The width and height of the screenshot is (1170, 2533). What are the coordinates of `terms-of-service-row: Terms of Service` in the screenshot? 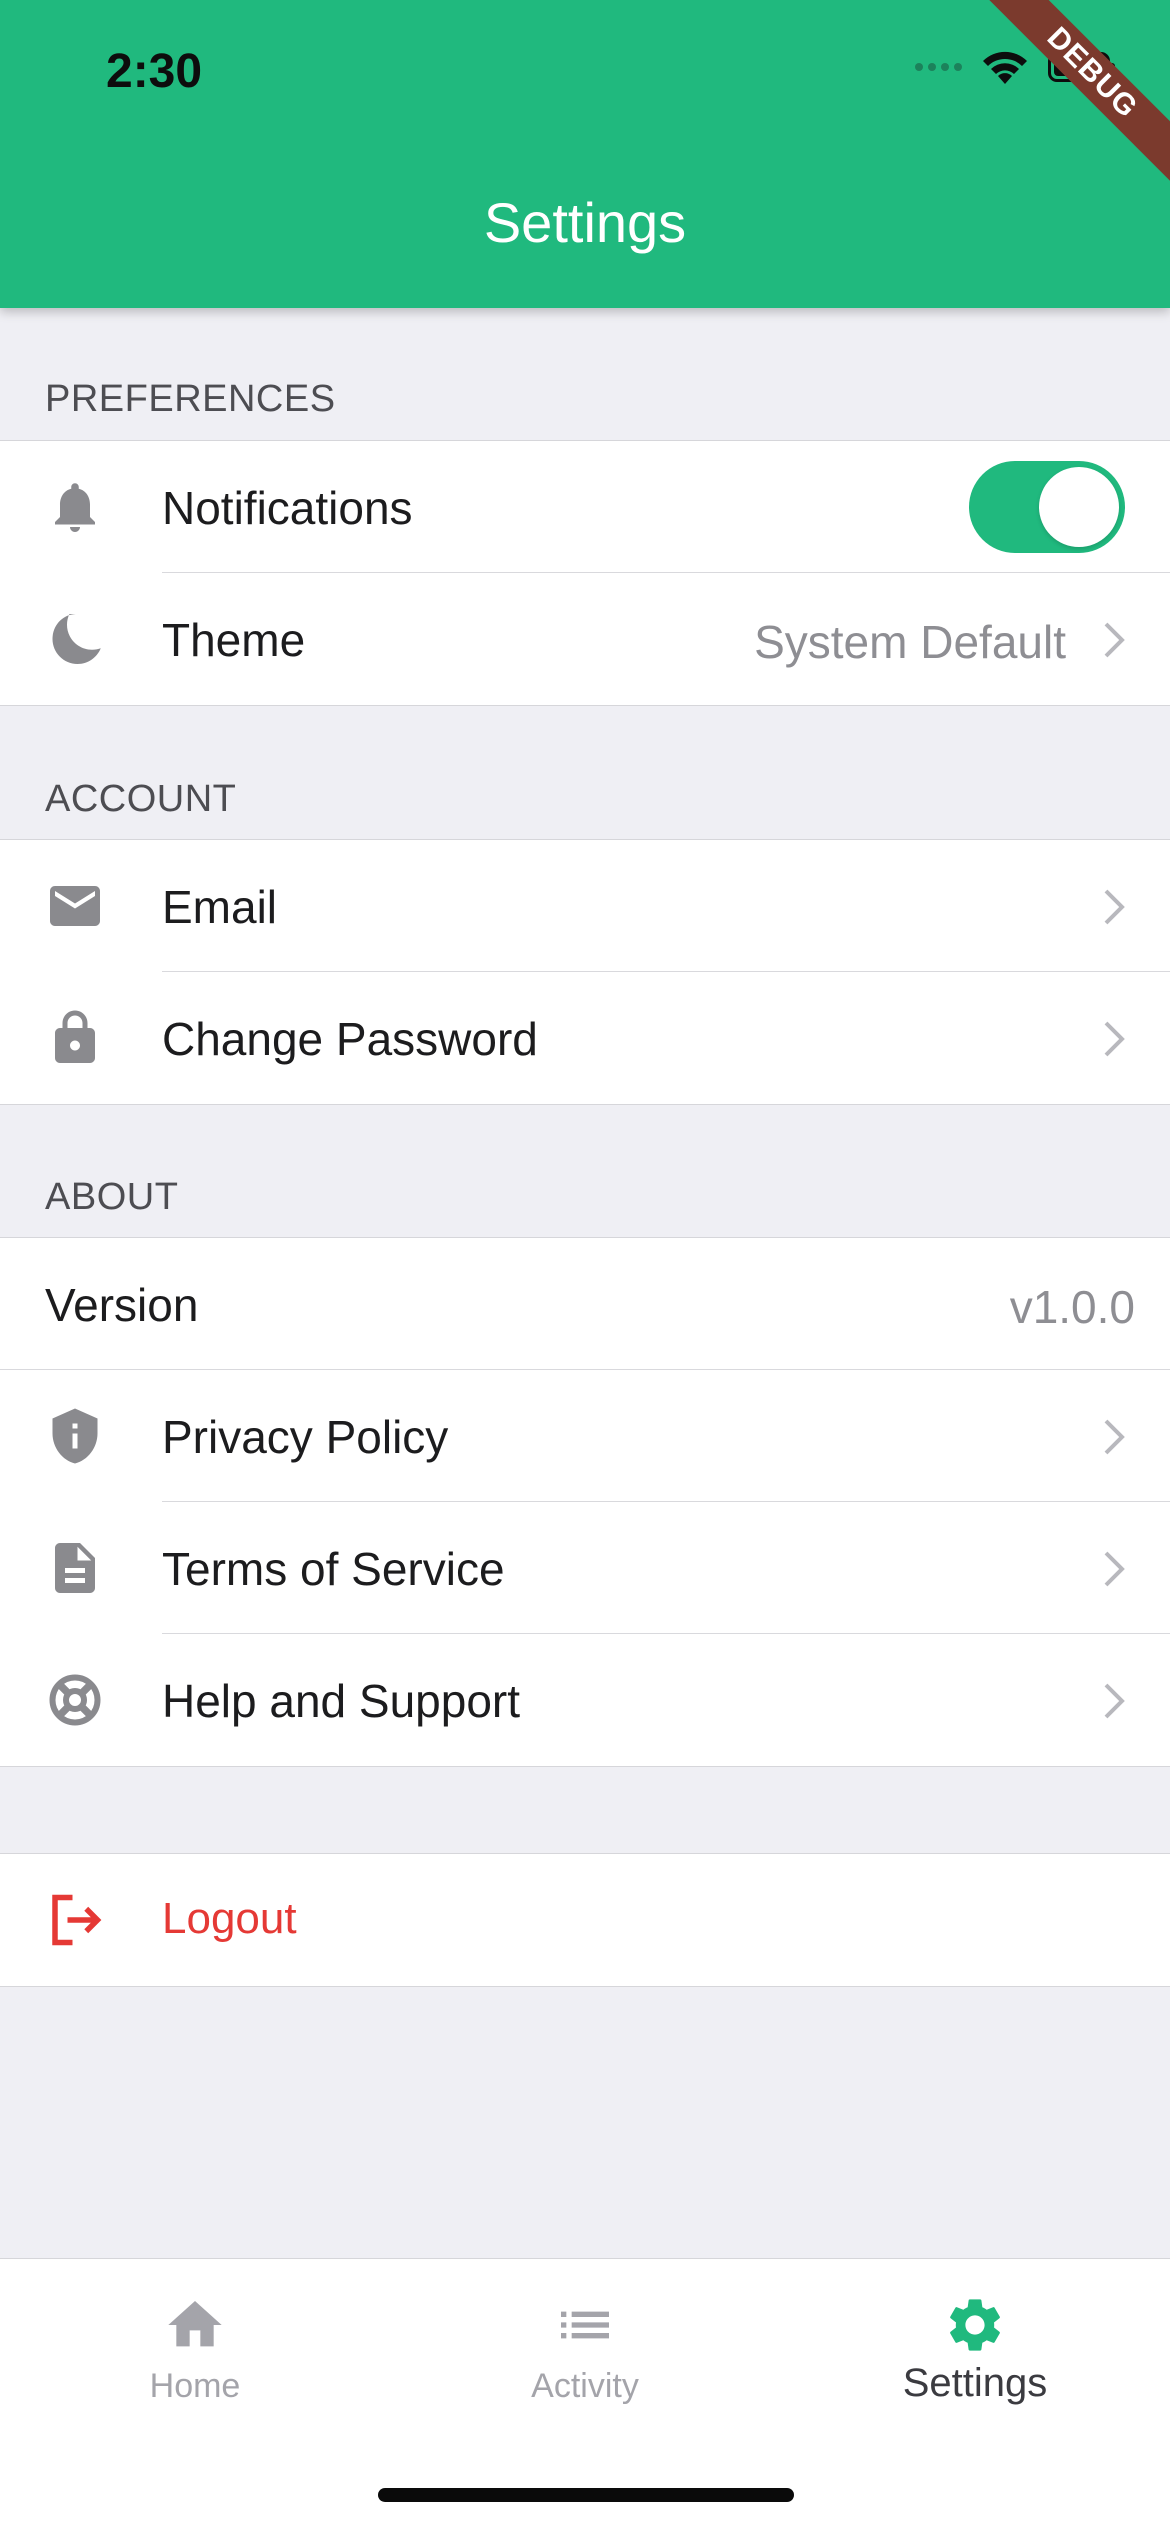 It's located at (585, 1568).